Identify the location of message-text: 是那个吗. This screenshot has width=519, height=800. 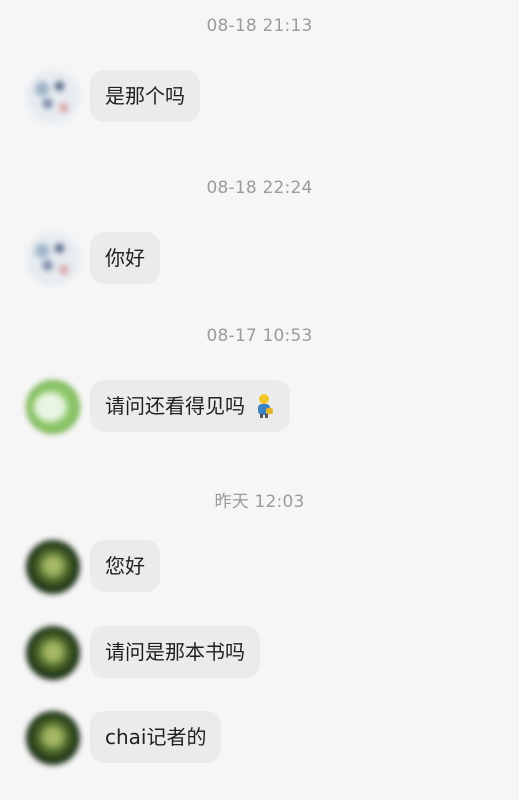
(145, 96).